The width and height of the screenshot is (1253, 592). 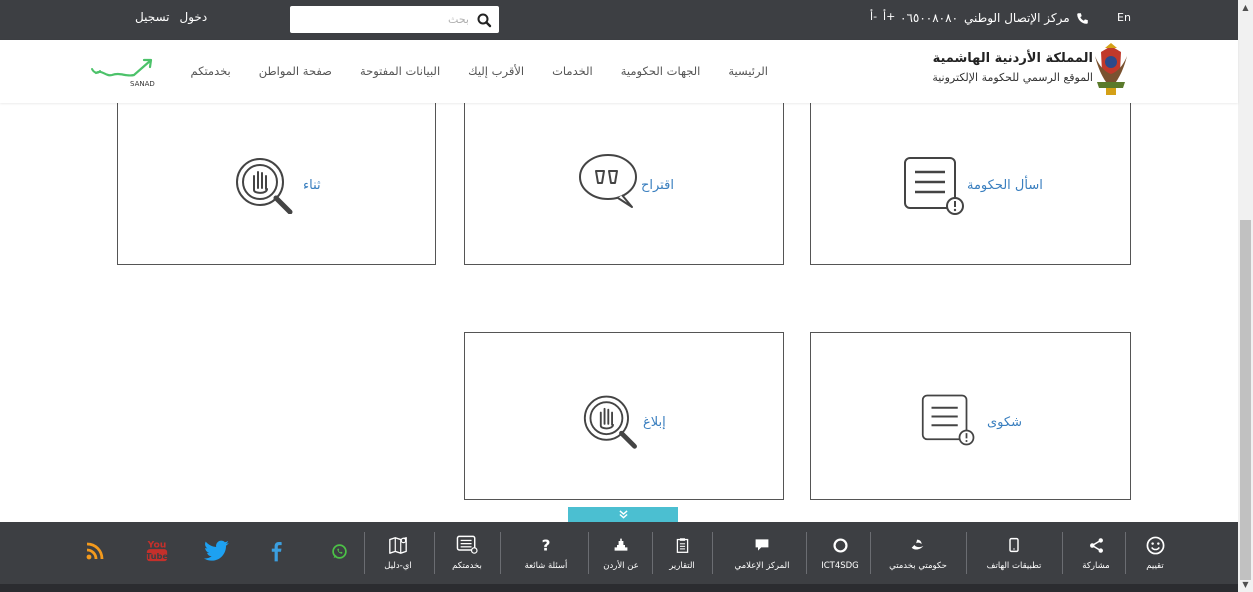 I want to click on footer-mobile-apps: تطبيقات الهاتف, so click(x=1014, y=553).